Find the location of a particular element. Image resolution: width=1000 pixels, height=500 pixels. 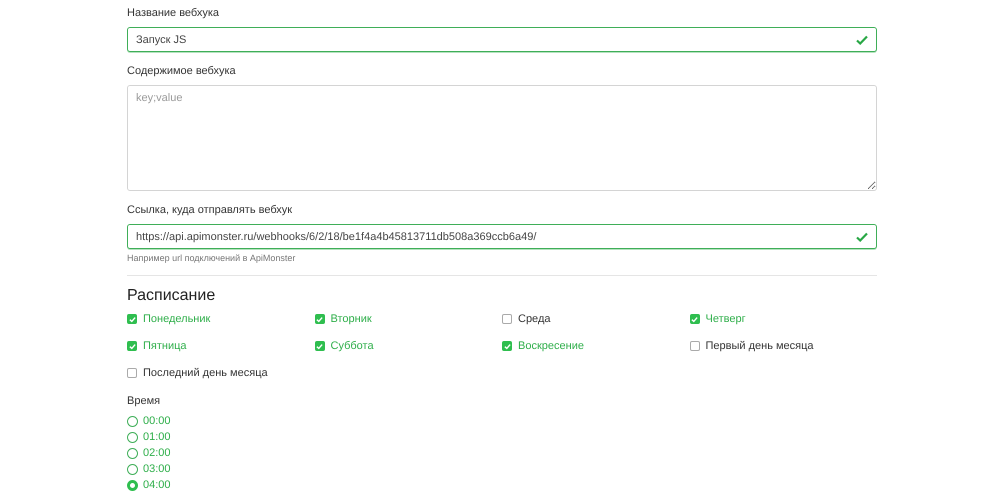

checkbox-label: Суббота is located at coordinates (352, 346).